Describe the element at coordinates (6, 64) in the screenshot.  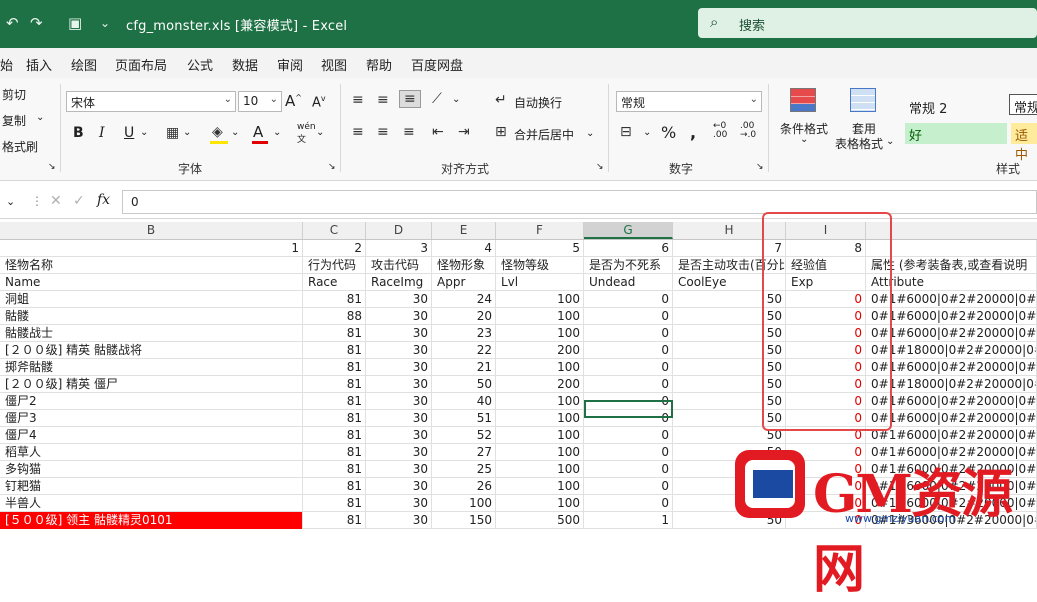
I see `tab-home: 始` at that location.